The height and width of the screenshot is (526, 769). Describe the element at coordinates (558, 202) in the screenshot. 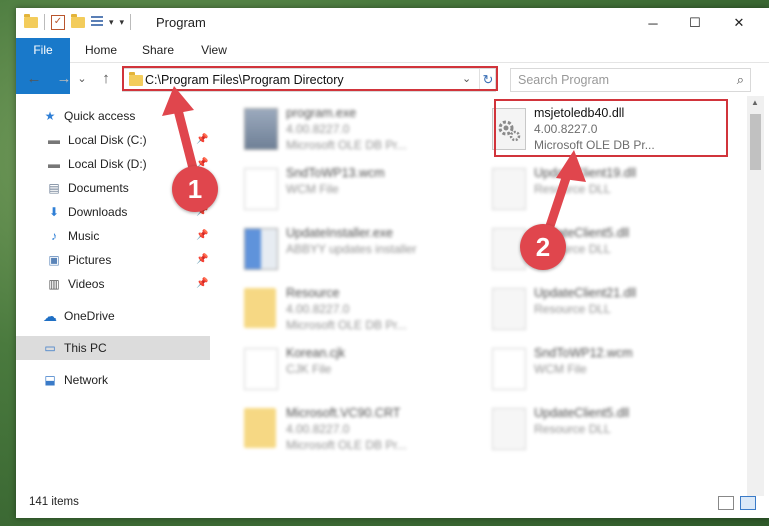

I see `arrow-2-shaft` at that location.